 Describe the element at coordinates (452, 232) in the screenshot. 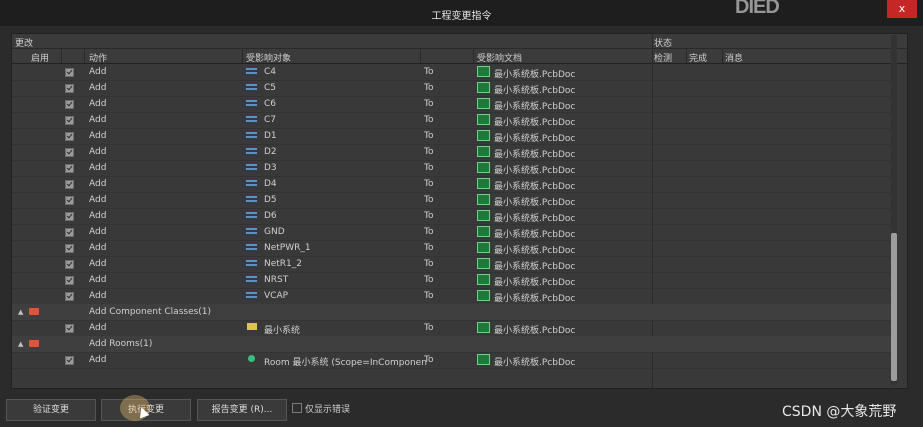

I see `table-row: Add GND To 最小系统板.PcbDoc` at that location.